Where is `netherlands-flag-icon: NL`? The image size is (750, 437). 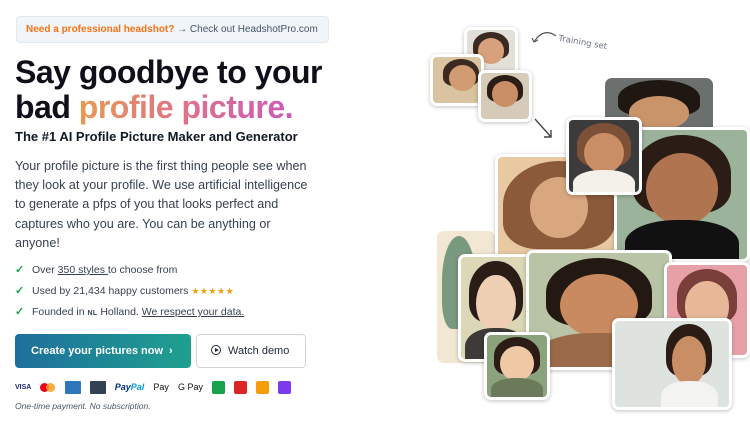
netherlands-flag-icon: NL is located at coordinates (92, 313).